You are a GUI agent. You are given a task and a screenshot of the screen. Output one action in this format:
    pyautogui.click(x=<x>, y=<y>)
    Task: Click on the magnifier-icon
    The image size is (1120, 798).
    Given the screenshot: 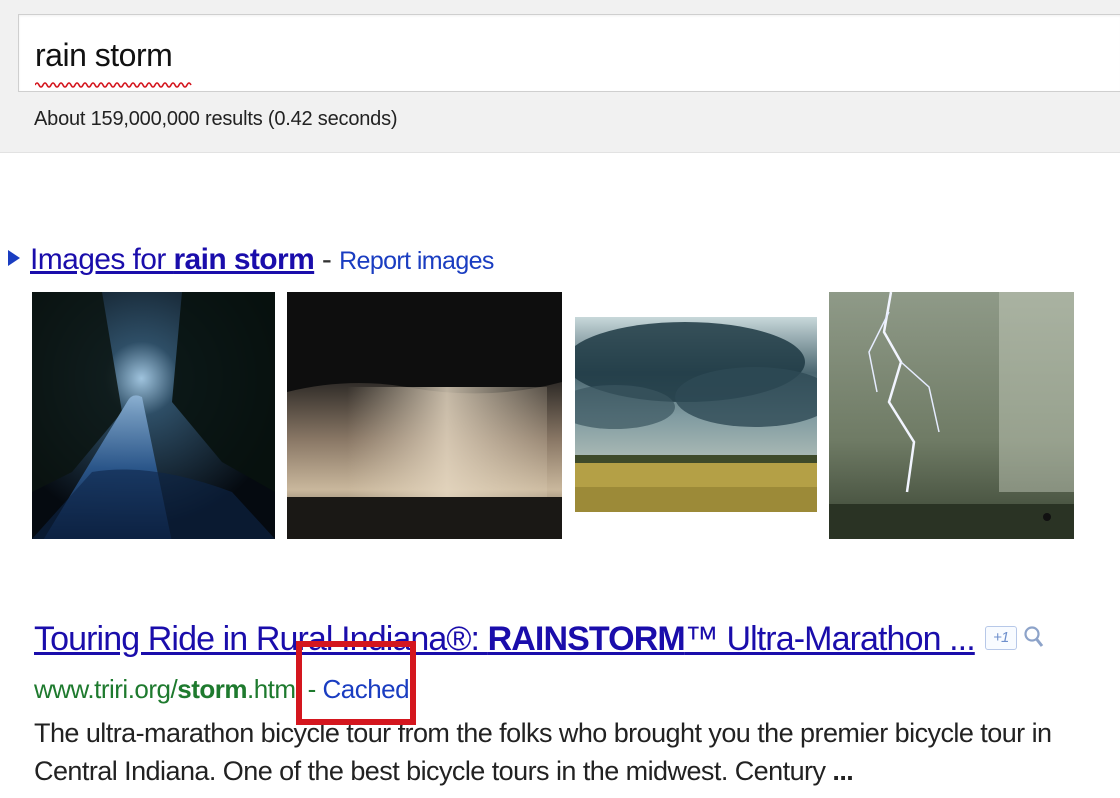 What is the action you would take?
    pyautogui.click(x=1034, y=637)
    